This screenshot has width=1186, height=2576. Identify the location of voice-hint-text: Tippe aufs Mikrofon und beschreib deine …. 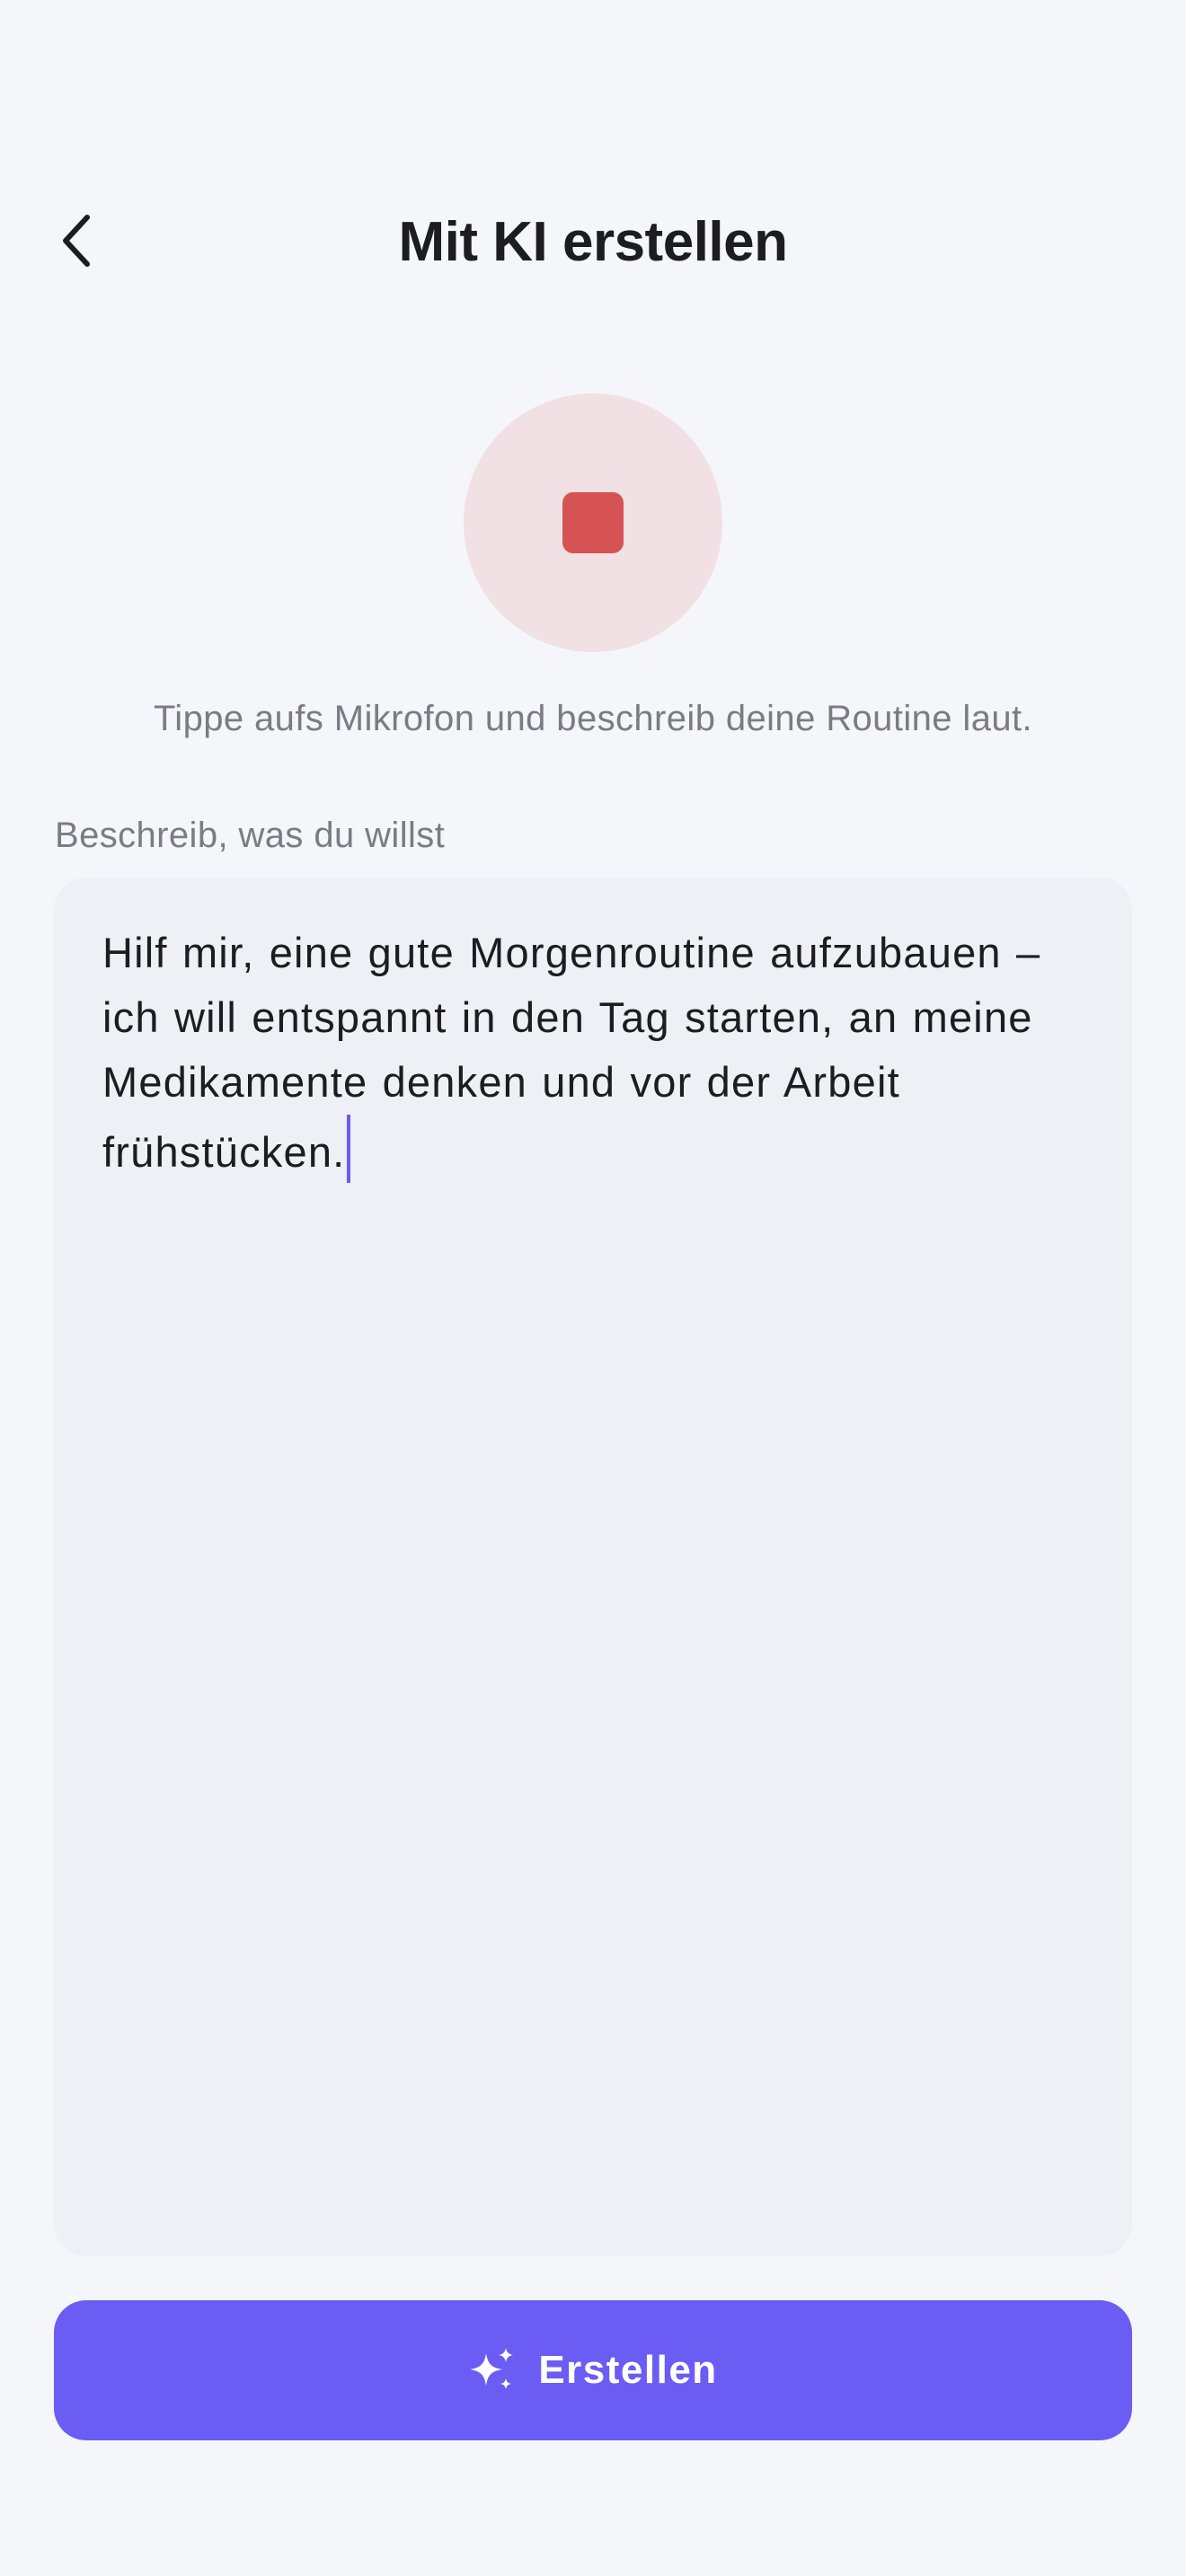
(593, 718).